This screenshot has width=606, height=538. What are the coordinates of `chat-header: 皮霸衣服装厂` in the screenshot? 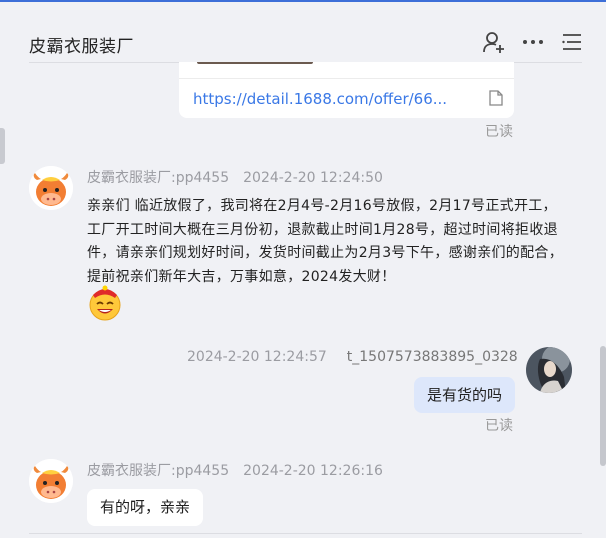 It's located at (305, 41).